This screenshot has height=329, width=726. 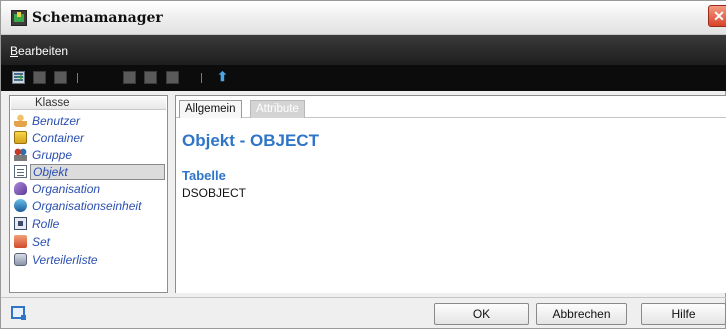 What do you see at coordinates (363, 50) in the screenshot?
I see `menu-bar: Bearbeiten` at bounding box center [363, 50].